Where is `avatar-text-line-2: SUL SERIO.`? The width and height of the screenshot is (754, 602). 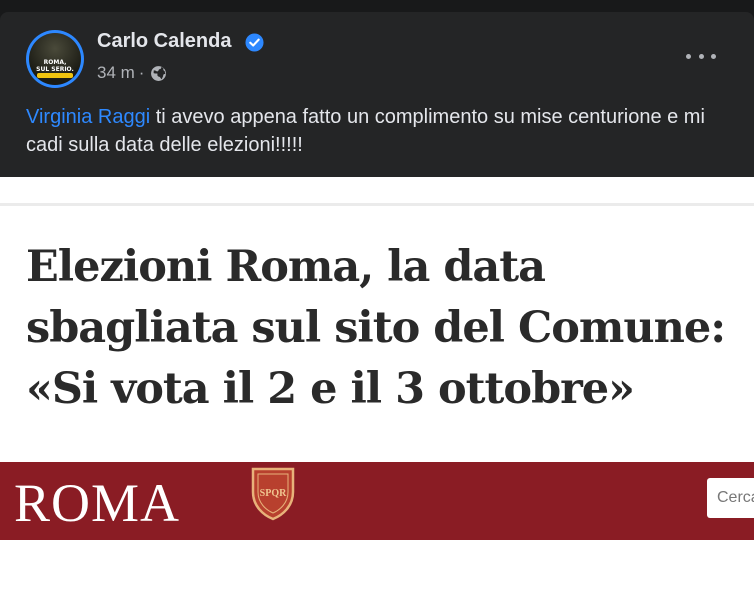 avatar-text-line-2: SUL SERIO. is located at coordinates (55, 69).